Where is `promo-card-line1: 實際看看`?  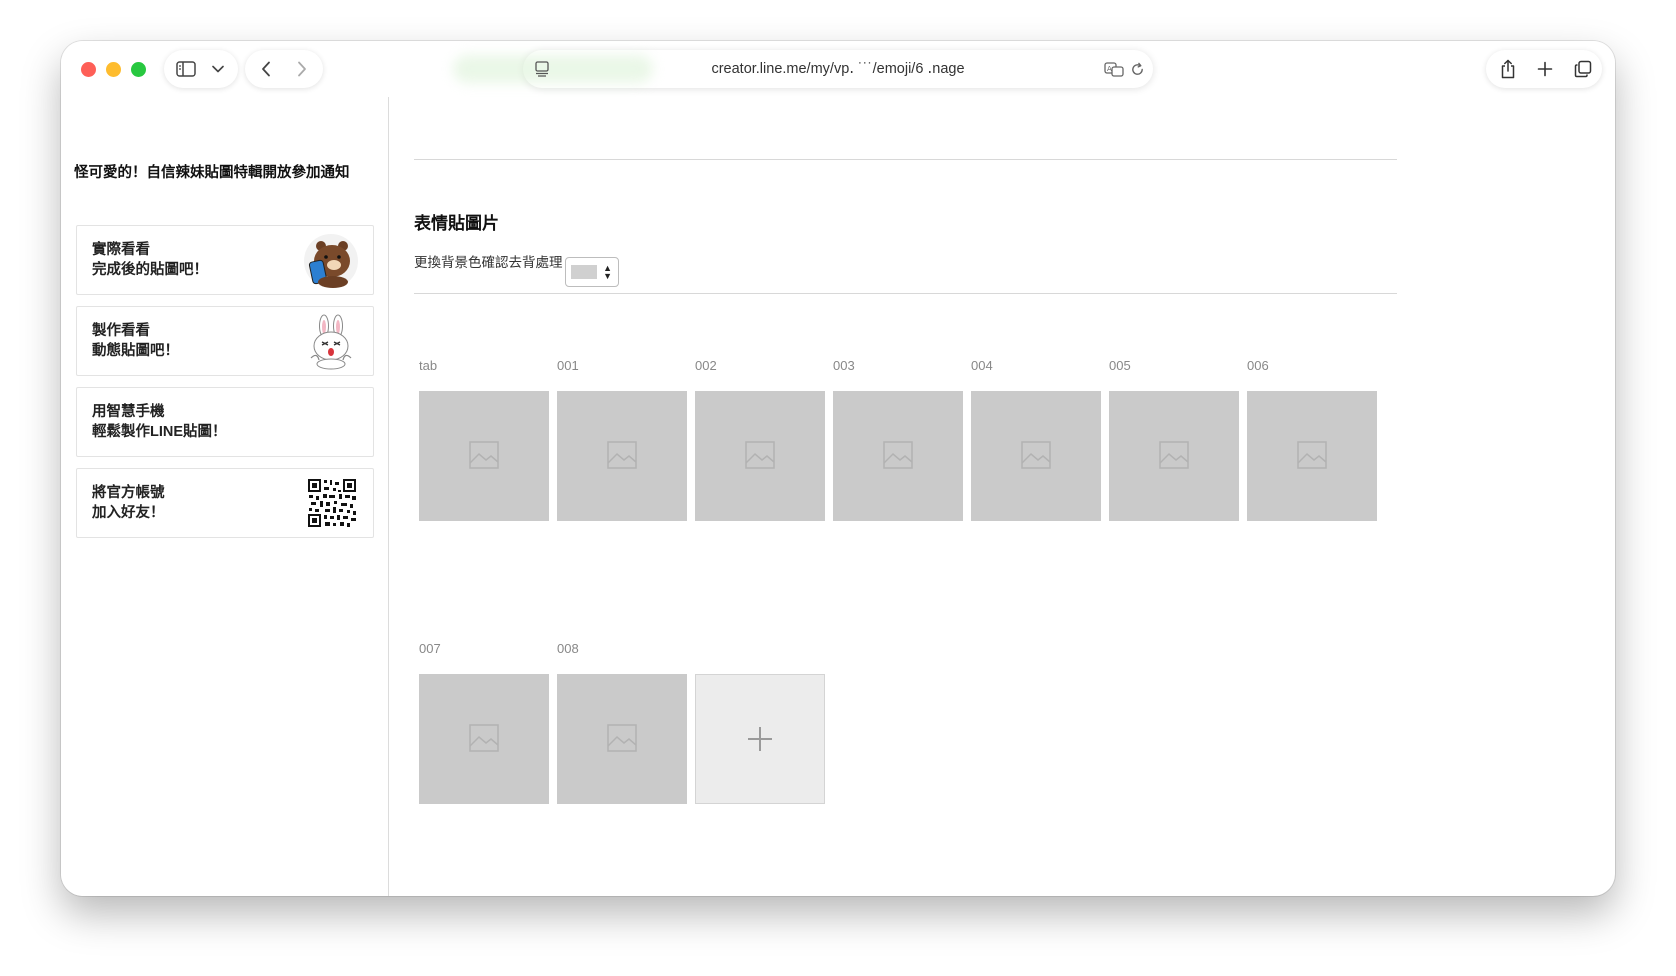
promo-card-line1: 實際看看 is located at coordinates (121, 250).